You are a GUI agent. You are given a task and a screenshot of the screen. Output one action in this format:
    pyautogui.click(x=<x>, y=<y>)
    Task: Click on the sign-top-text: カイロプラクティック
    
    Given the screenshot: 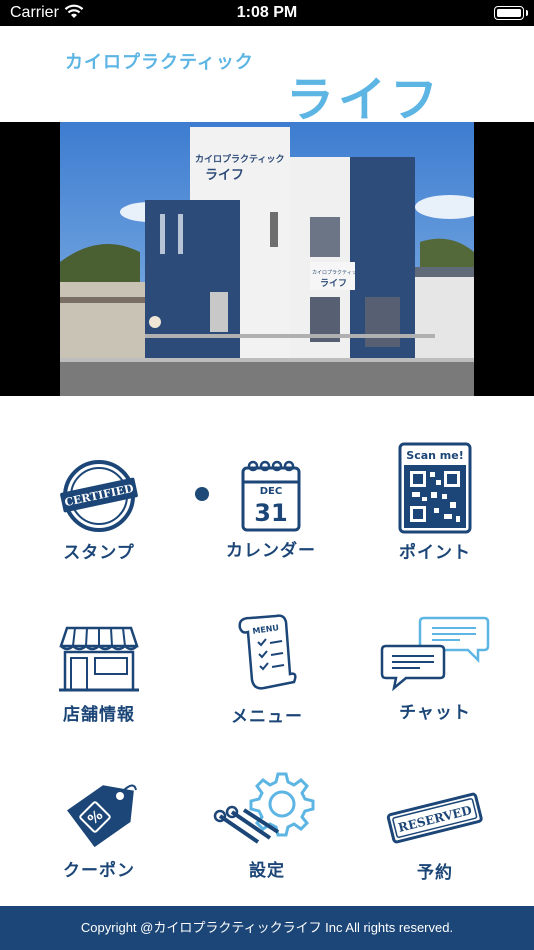 What is the action you would take?
    pyautogui.click(x=239, y=159)
    